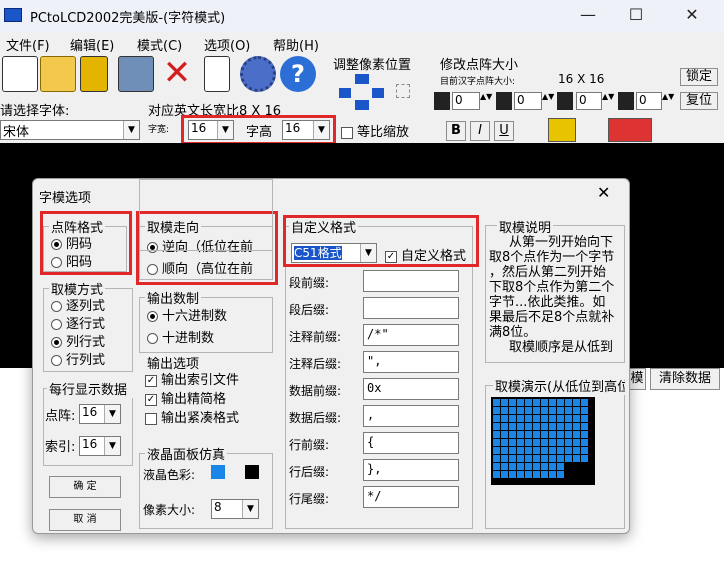 The image size is (724, 580). What do you see at coordinates (403, 91) in the screenshot?
I see `center-icon` at bounding box center [403, 91].